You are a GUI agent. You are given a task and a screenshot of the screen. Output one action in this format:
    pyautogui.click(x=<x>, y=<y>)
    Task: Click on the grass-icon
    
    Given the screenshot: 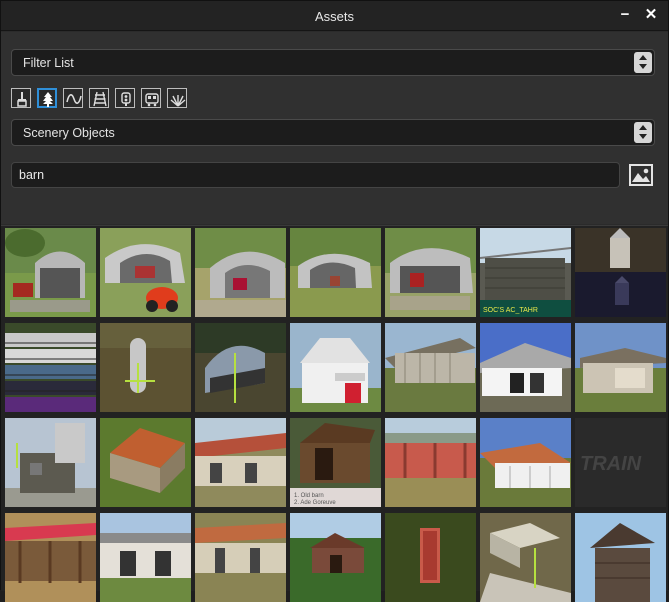 What is the action you would take?
    pyautogui.click(x=177, y=98)
    